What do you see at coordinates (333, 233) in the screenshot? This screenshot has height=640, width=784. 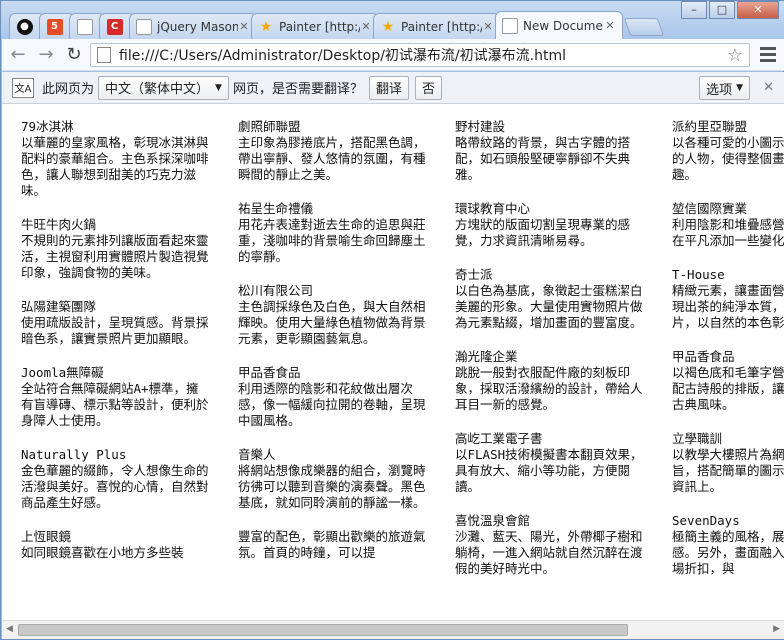 I see `list-item: 祐呈生命禮儀 用花卉表達對逝去生命的追思與莊重，淺咖啡的背景喻生命回歸塵土的寧靜。` at bounding box center [333, 233].